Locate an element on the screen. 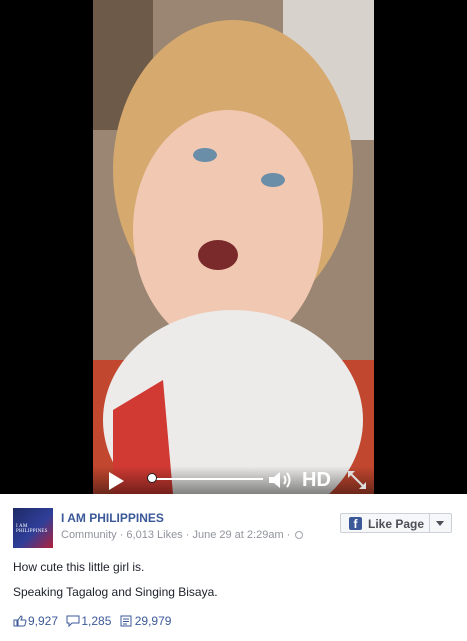 The image size is (467, 641). play-icon is located at coordinates (116, 481).